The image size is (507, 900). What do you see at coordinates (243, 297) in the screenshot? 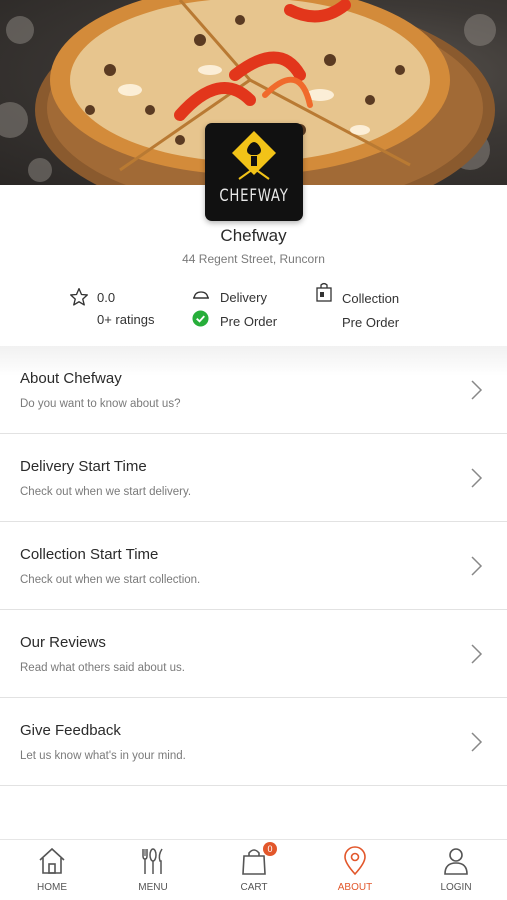
I see `delivery-label: Delivery` at bounding box center [243, 297].